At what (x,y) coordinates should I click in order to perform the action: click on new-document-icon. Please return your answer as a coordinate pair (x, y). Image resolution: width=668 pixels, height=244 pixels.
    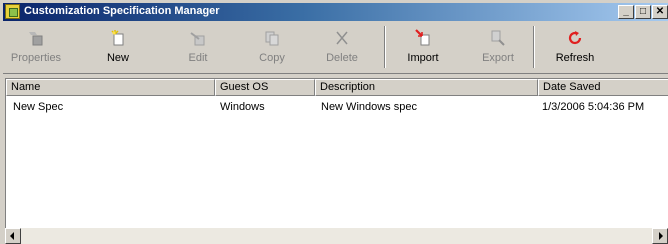
    Looking at the image, I should click on (117, 38).